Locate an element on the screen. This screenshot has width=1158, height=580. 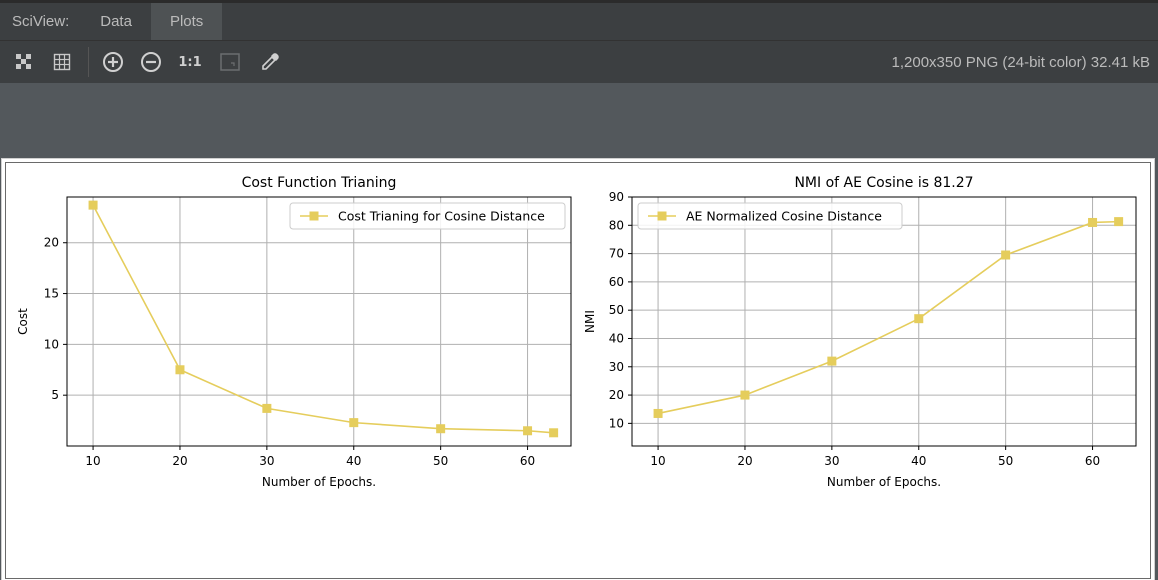
y-tick-label: 90 is located at coordinates (616, 197).